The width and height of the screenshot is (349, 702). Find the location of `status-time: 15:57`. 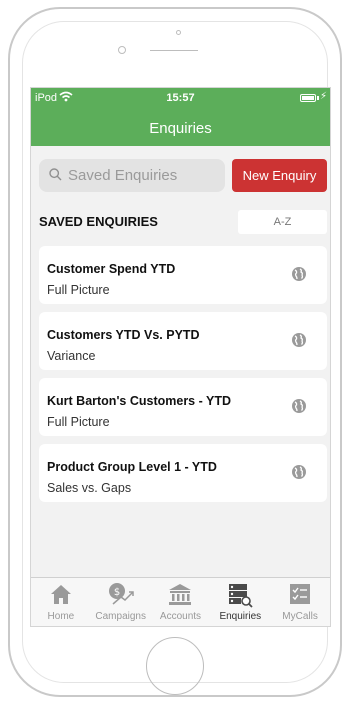

status-time: 15:57 is located at coordinates (180, 98).